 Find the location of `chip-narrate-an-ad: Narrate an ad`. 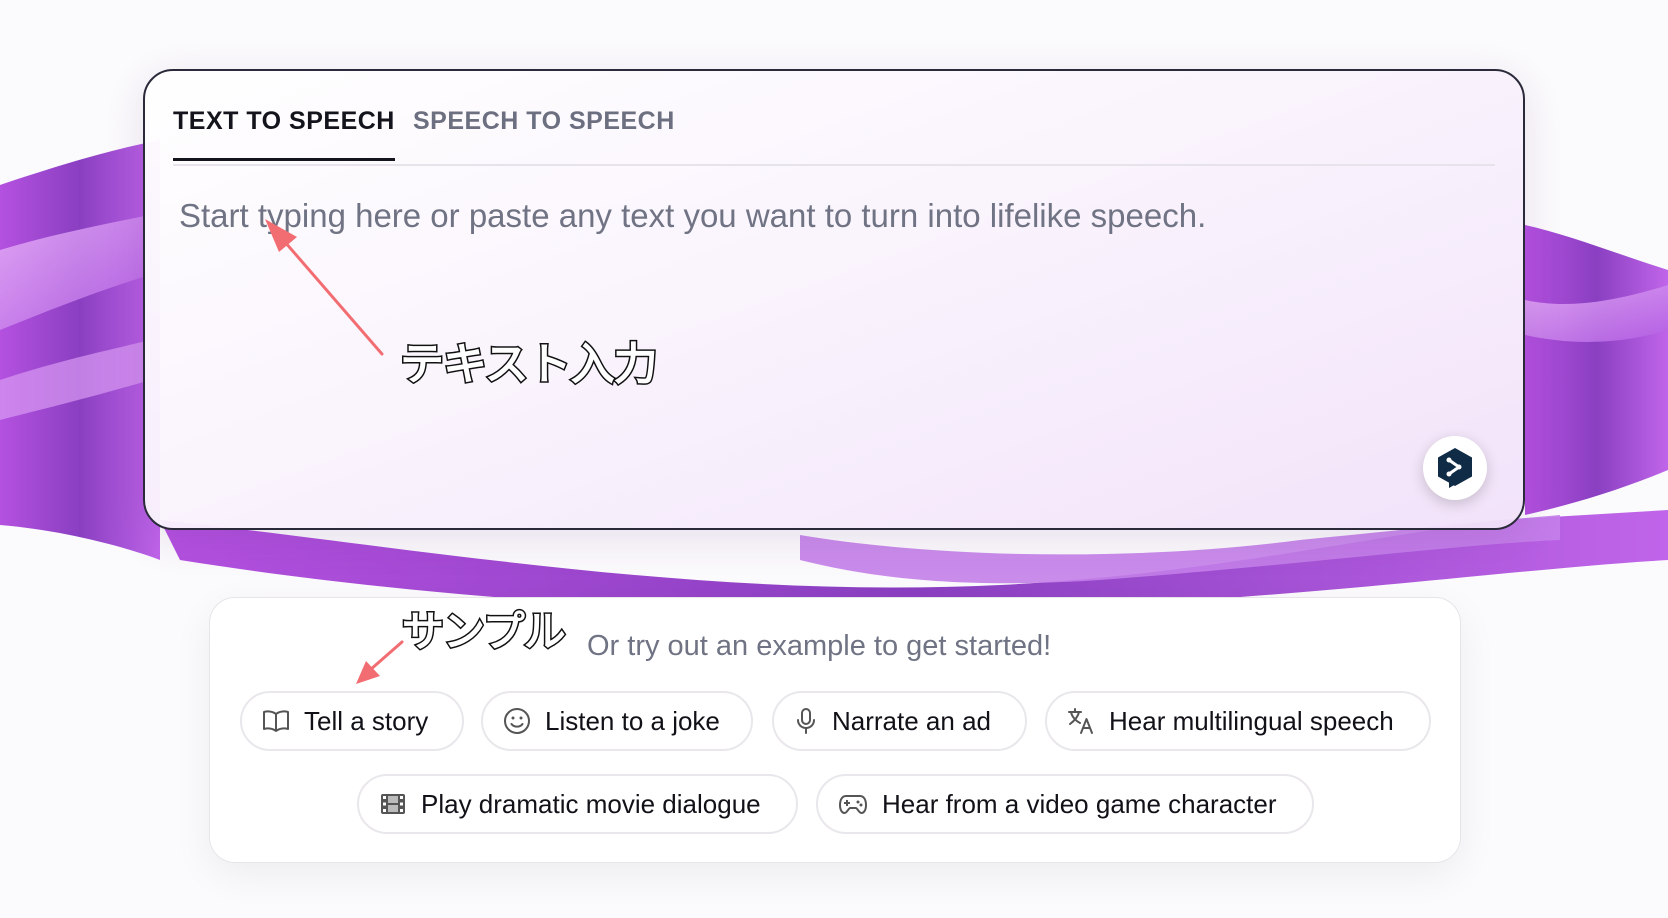

chip-narrate-an-ad: Narrate an ad is located at coordinates (899, 721).